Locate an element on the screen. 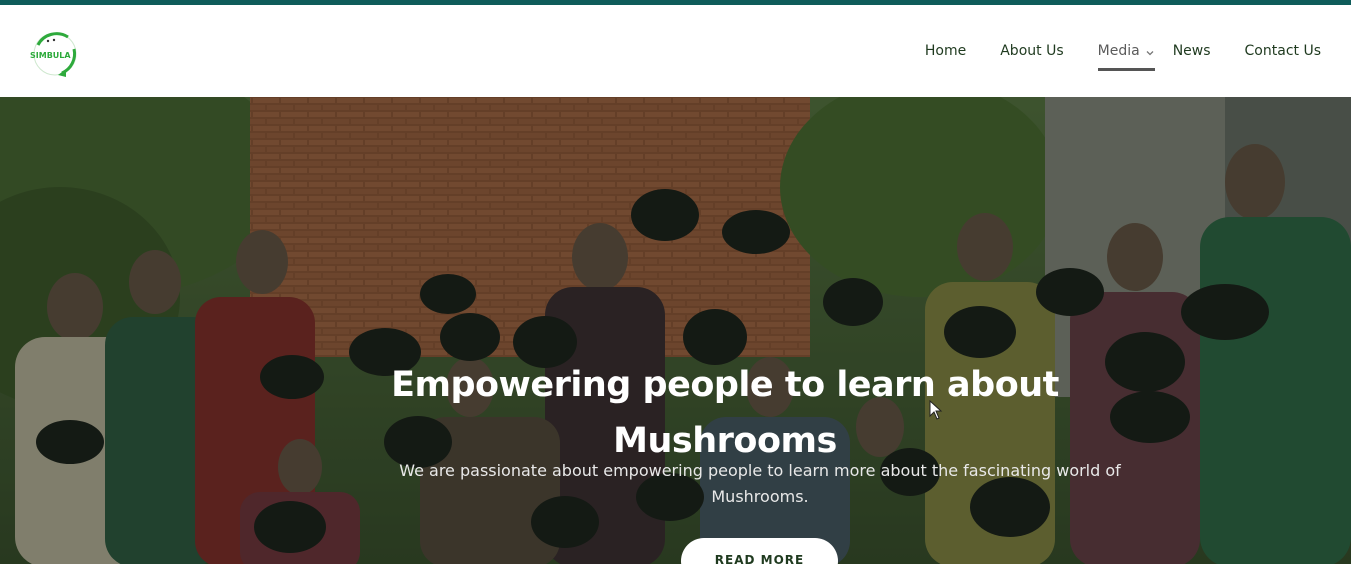 Image resolution: width=1351 pixels, height=564 pixels. svg-text: SIMBULA is located at coordinates (50, 55).